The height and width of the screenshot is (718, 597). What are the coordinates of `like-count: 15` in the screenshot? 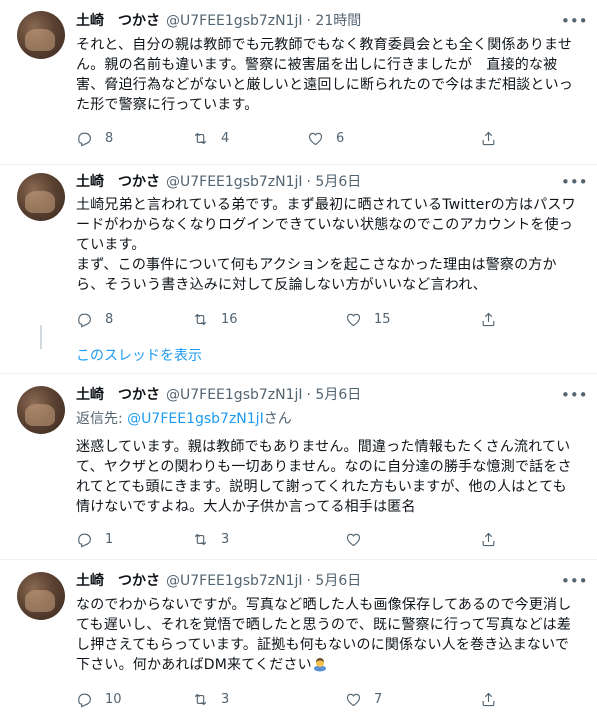 It's located at (382, 319).